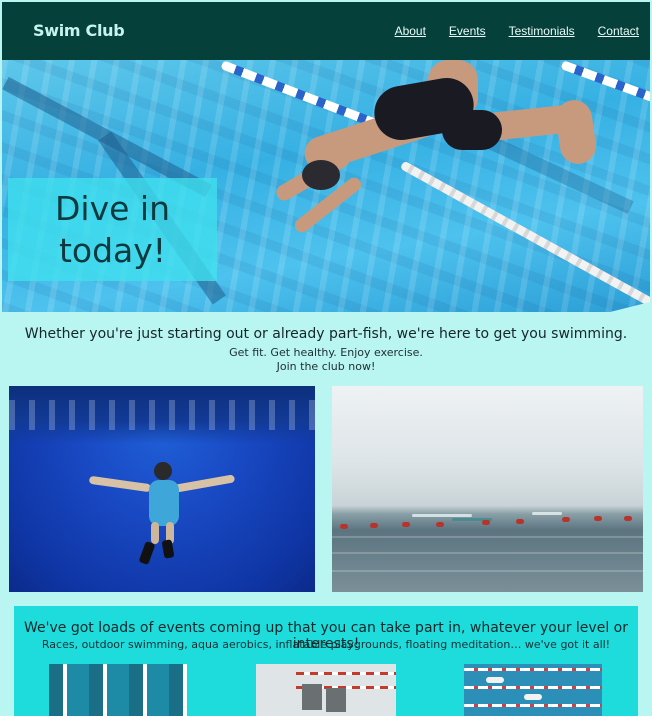 This screenshot has width=652, height=716. What do you see at coordinates (162, 415) in the screenshot?
I see `surface-sparkle` at bounding box center [162, 415].